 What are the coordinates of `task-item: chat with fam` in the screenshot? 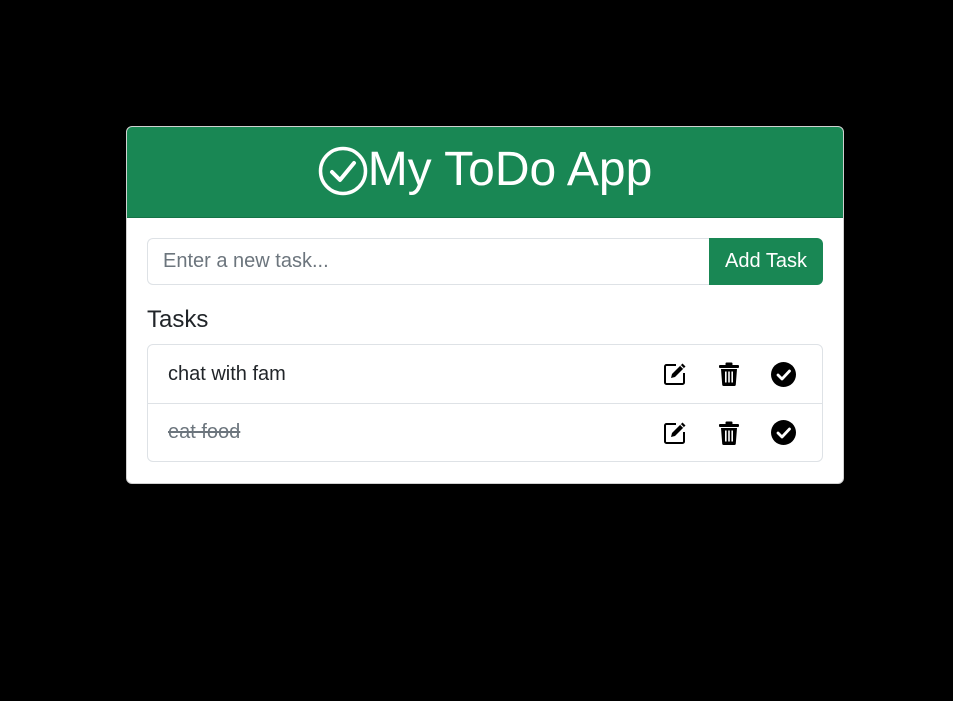 It's located at (485, 374).